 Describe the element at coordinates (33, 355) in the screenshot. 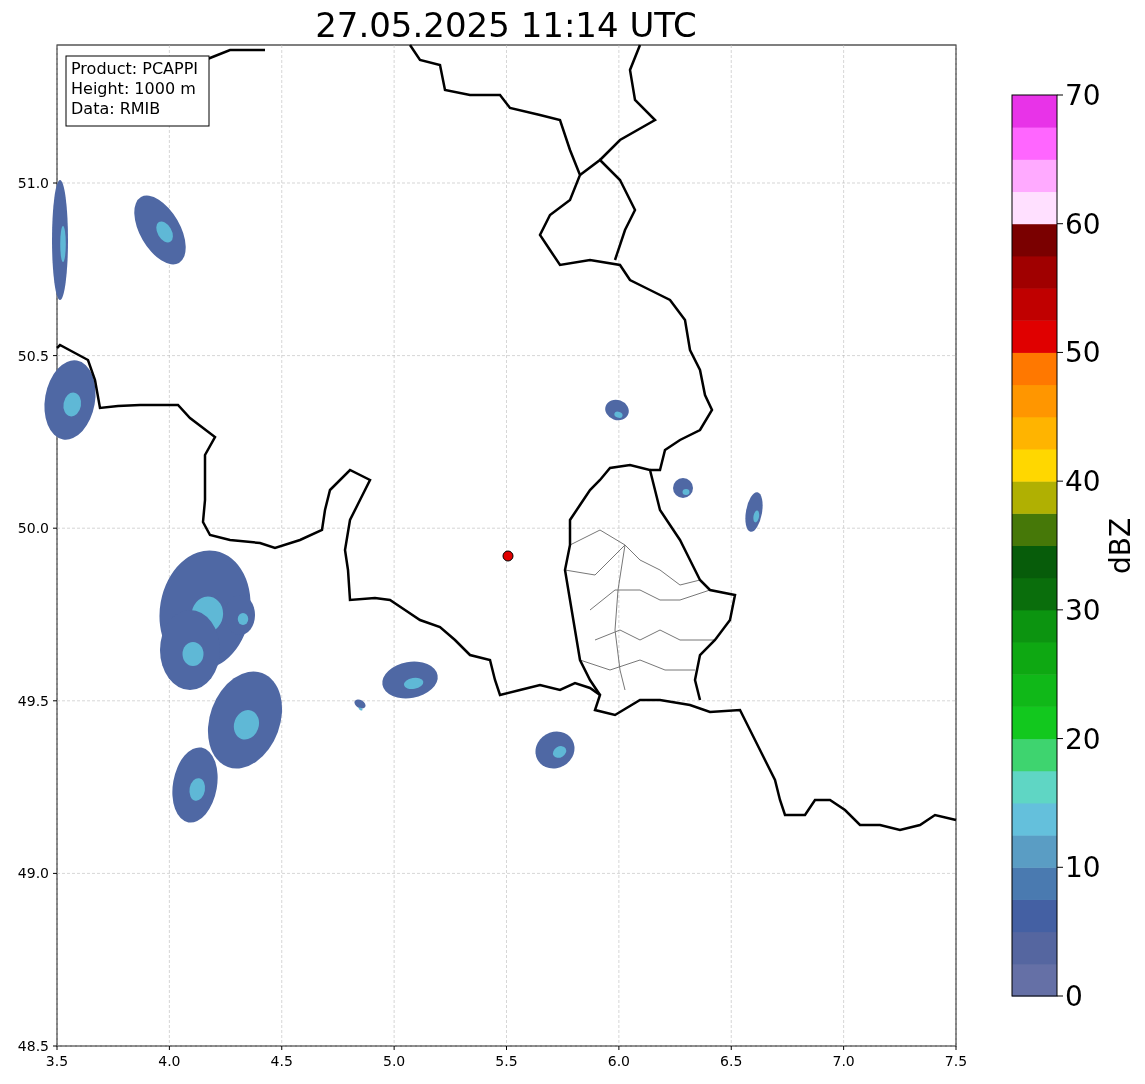

I see `y-tick-label: 50.5` at that location.